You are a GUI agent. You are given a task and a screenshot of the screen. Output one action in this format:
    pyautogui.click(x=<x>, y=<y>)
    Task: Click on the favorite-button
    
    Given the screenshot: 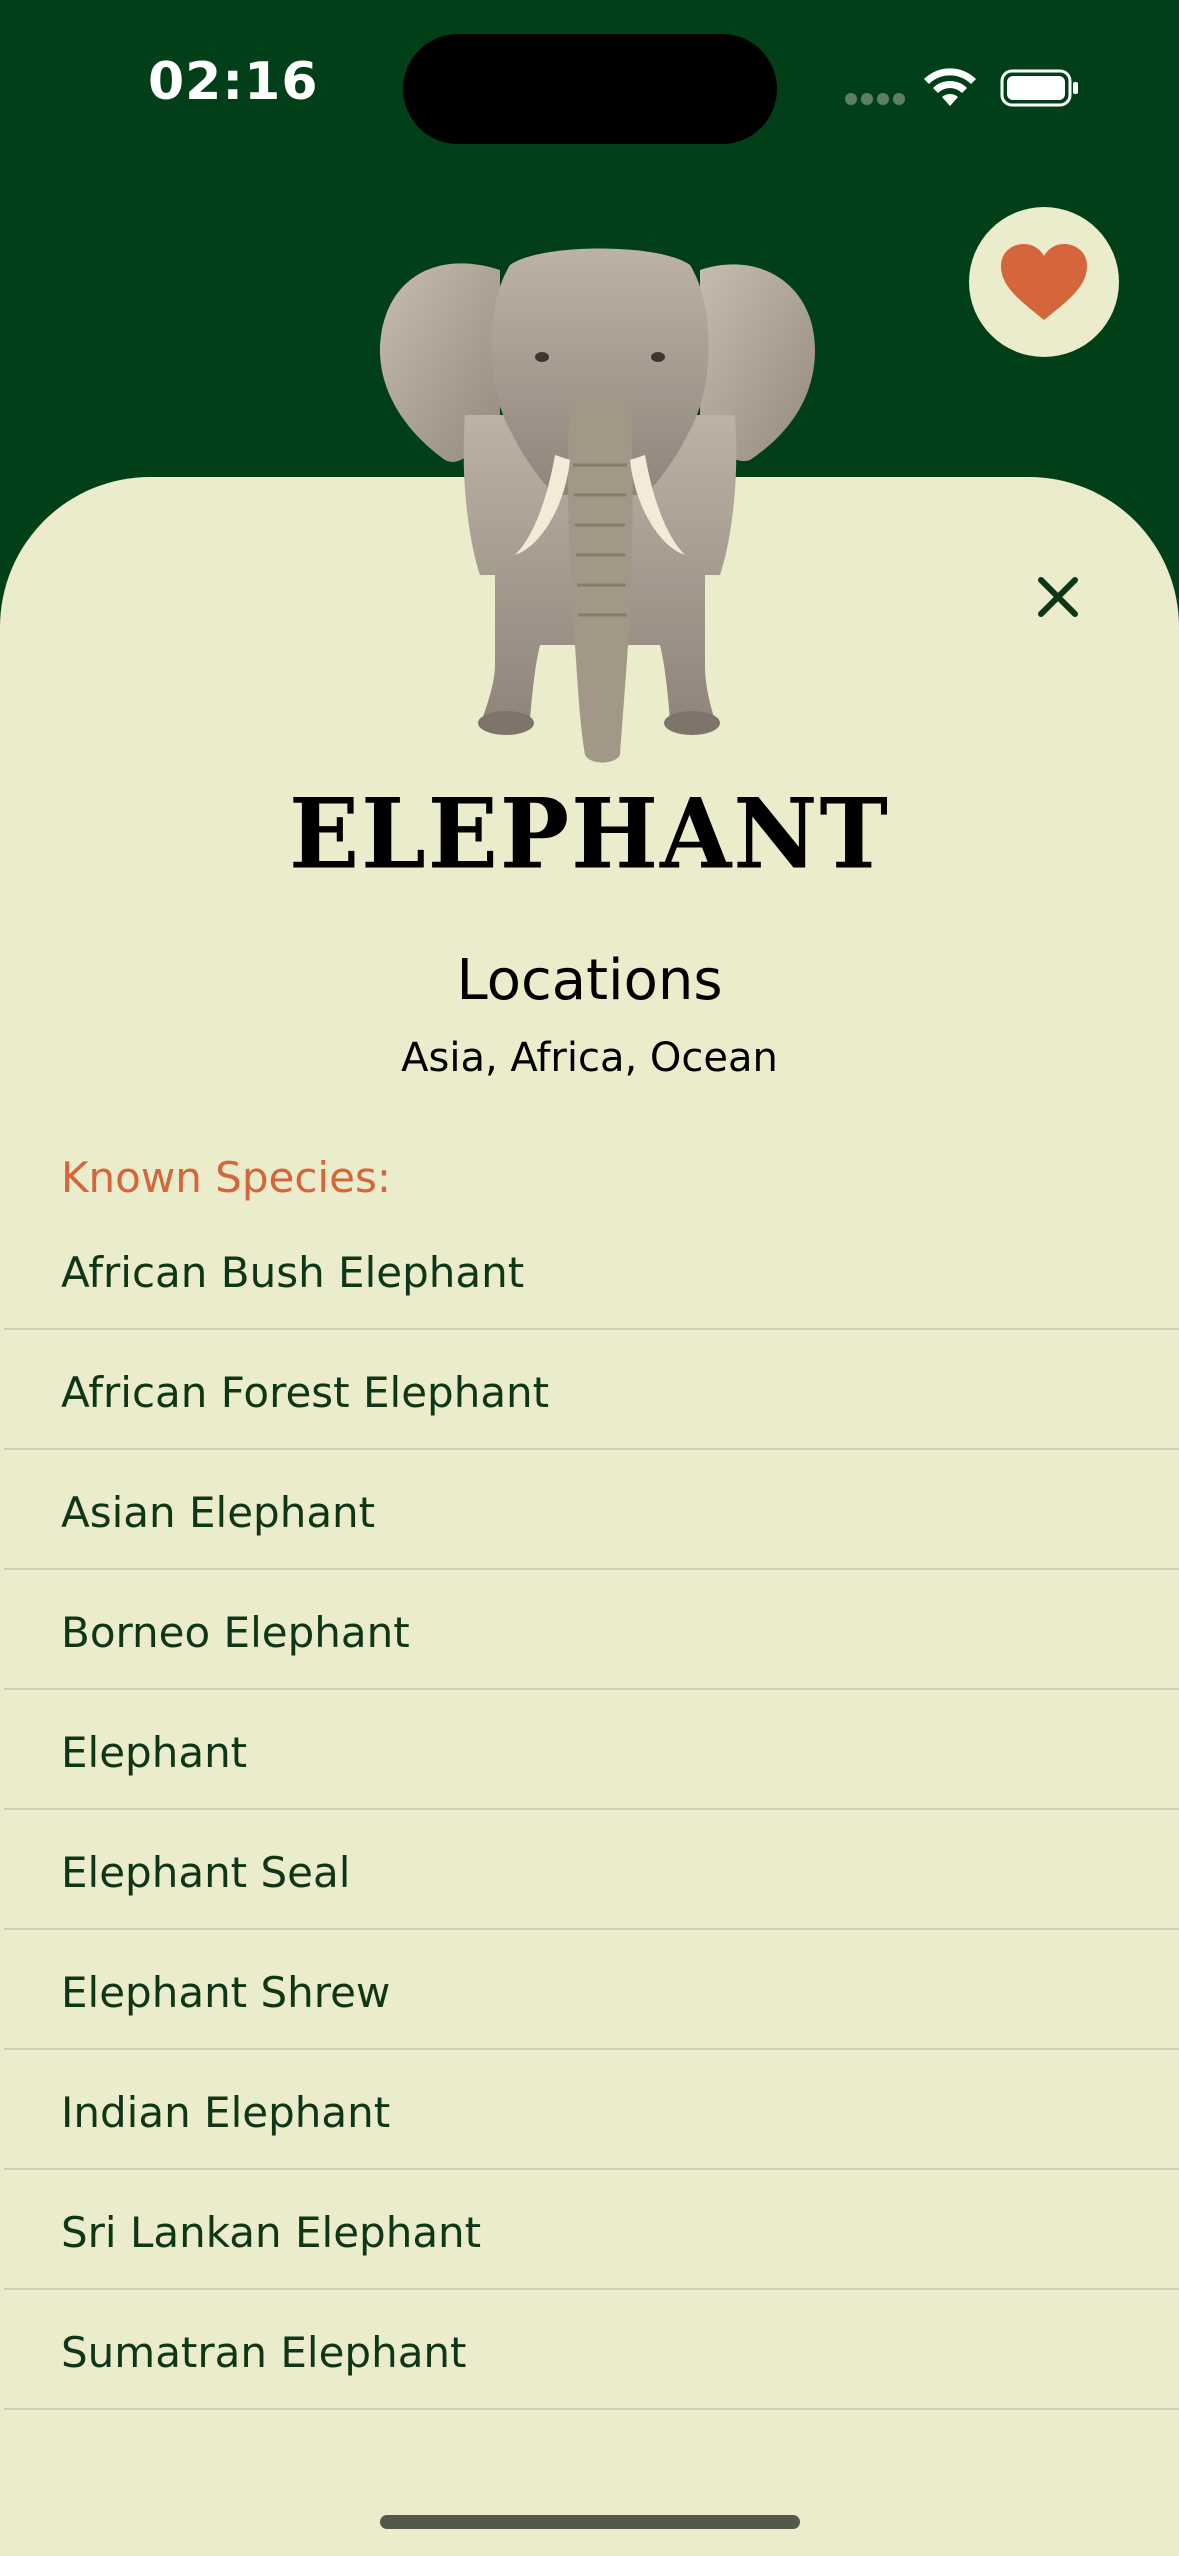 What is the action you would take?
    pyautogui.click(x=1044, y=282)
    